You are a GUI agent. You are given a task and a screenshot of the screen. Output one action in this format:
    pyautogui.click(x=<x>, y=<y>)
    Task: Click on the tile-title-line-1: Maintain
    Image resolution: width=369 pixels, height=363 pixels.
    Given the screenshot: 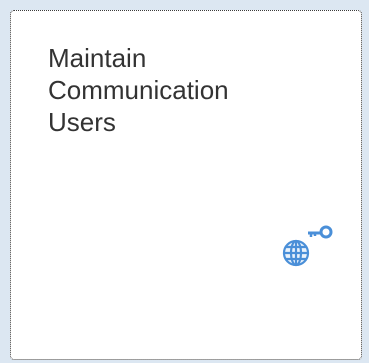 What is the action you would take?
    pyautogui.click(x=97, y=58)
    